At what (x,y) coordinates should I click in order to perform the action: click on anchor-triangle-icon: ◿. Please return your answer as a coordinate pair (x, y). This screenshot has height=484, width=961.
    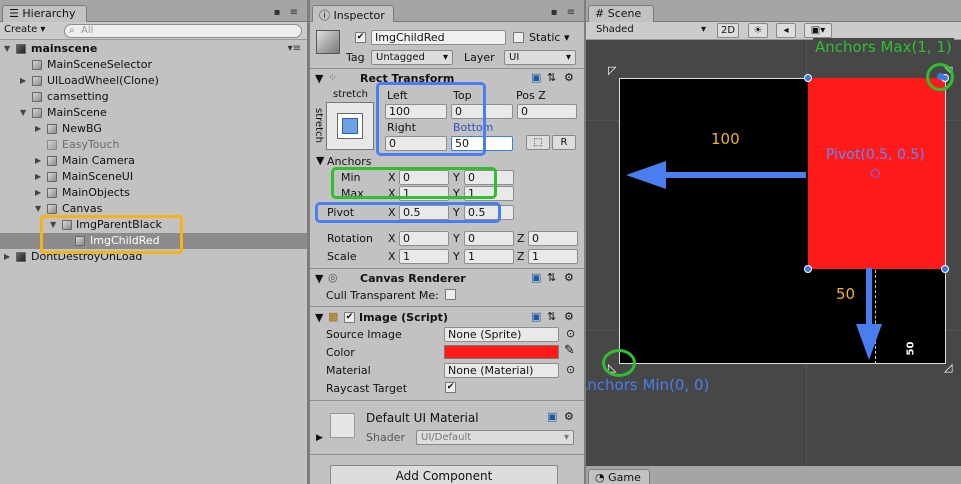
    Looking at the image, I should click on (948, 367).